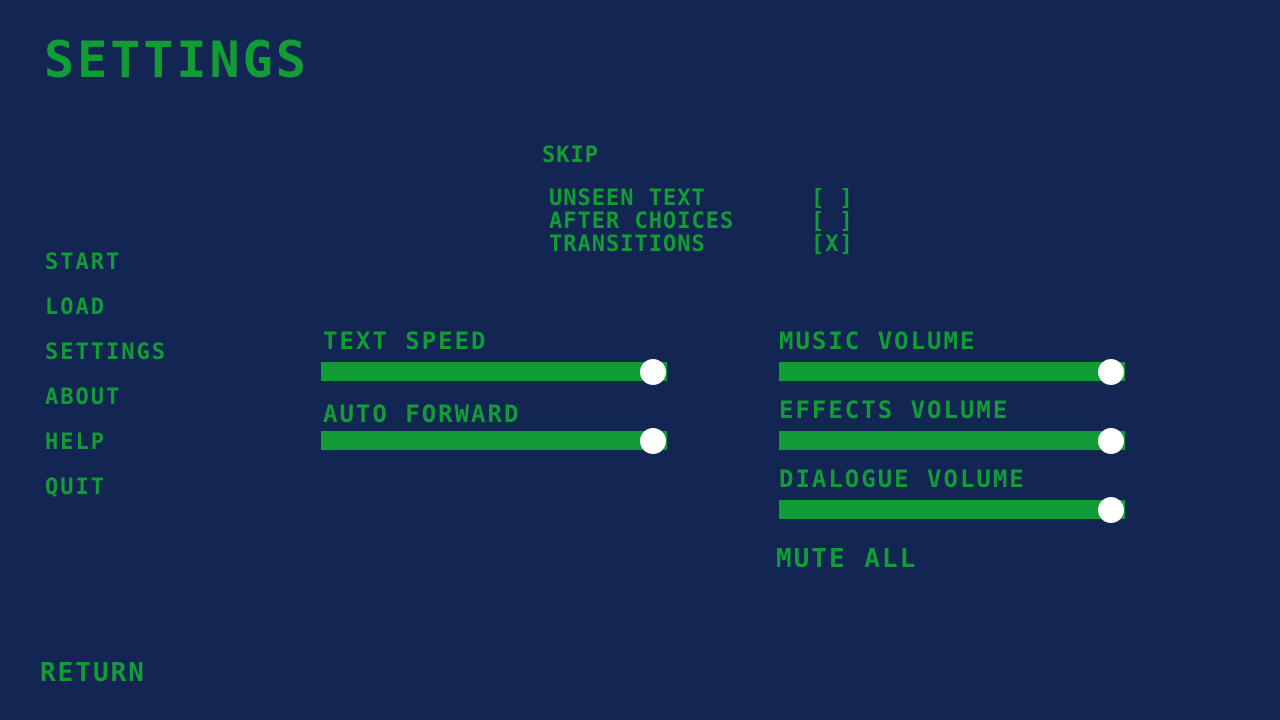 The width and height of the screenshot is (1280, 720). I want to click on auto-forward-slider, so click(494, 441).